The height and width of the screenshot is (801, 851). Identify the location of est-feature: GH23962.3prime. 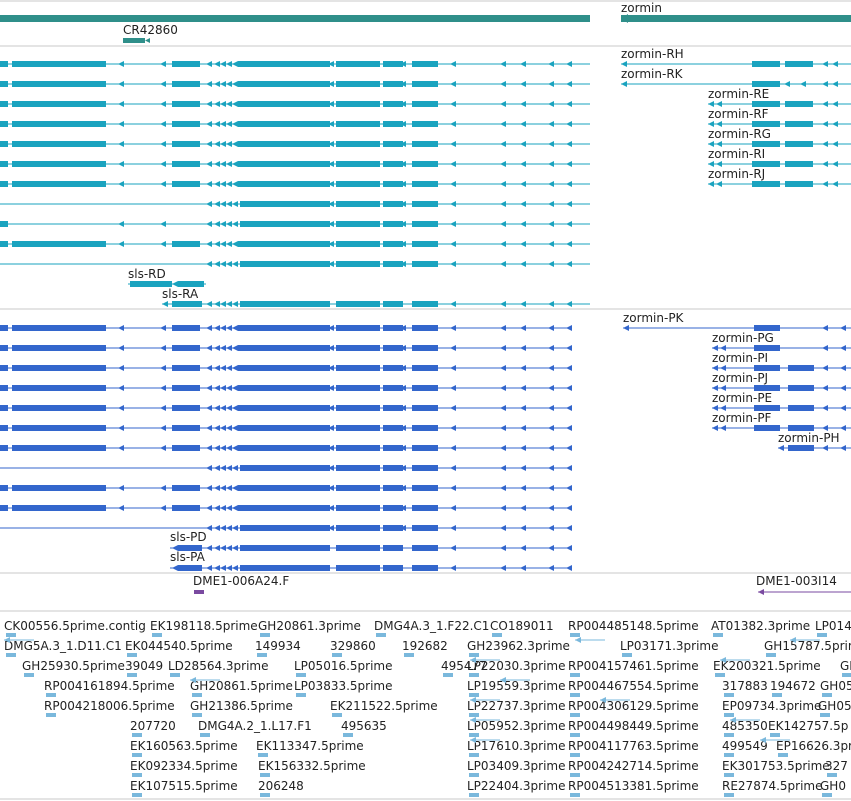
(518, 648).